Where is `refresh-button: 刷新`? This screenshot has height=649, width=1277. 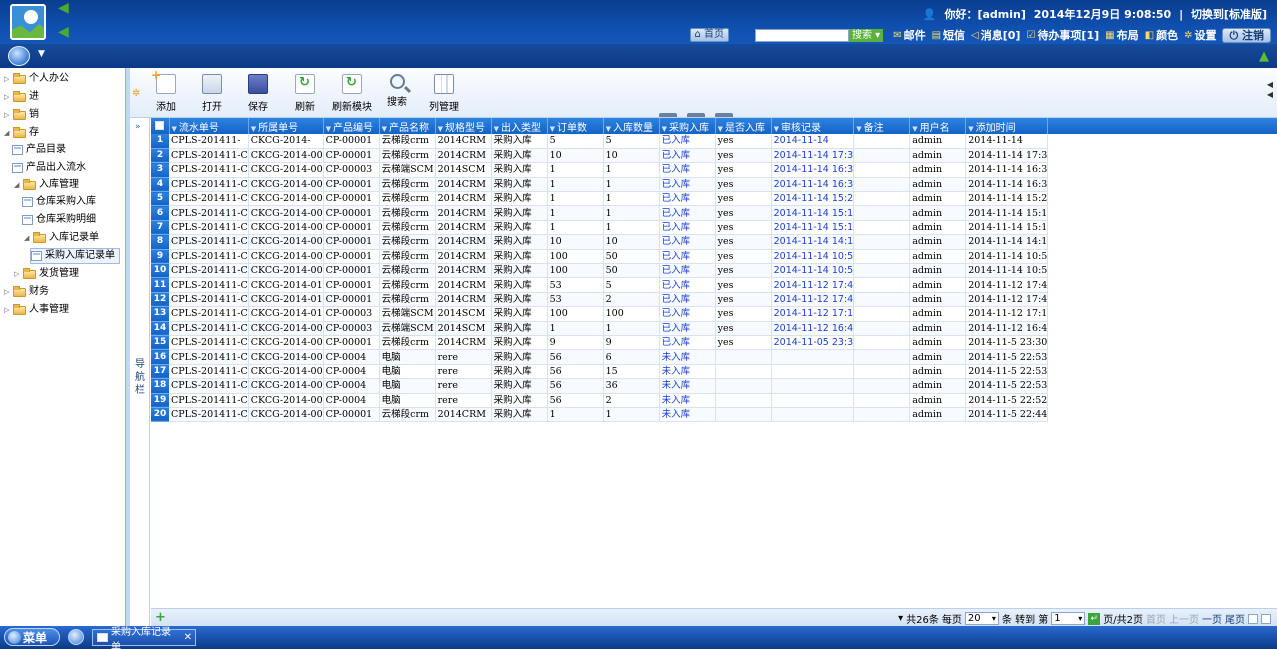 refresh-button: 刷新 is located at coordinates (305, 93).